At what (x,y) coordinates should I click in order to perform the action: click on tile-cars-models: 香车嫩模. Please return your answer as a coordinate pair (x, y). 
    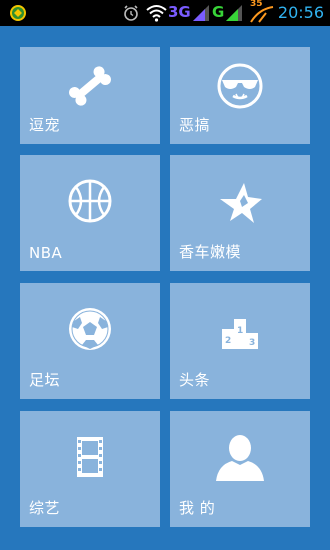
    Looking at the image, I should click on (240, 213).